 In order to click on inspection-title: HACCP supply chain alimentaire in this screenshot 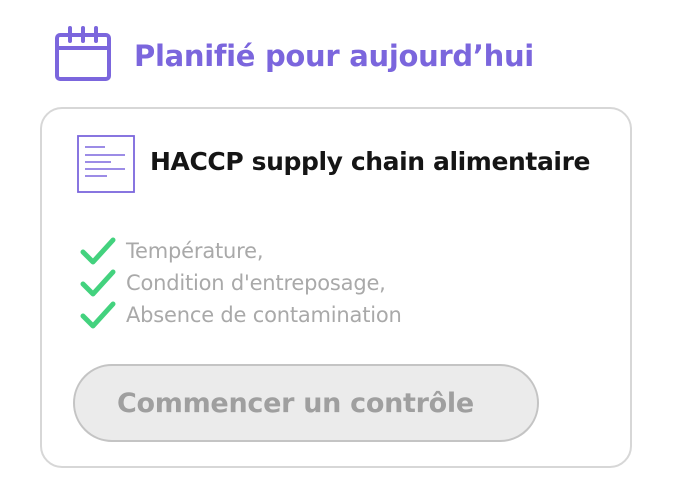, I will do `click(370, 161)`.